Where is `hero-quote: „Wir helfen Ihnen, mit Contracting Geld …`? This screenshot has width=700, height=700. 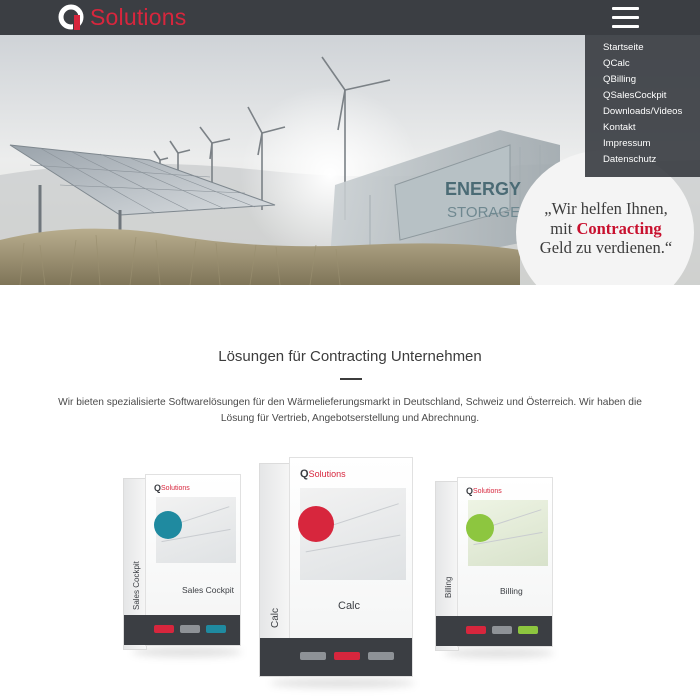 hero-quote: „Wir helfen Ihnen, mit Contracting Geld … is located at coordinates (606, 228).